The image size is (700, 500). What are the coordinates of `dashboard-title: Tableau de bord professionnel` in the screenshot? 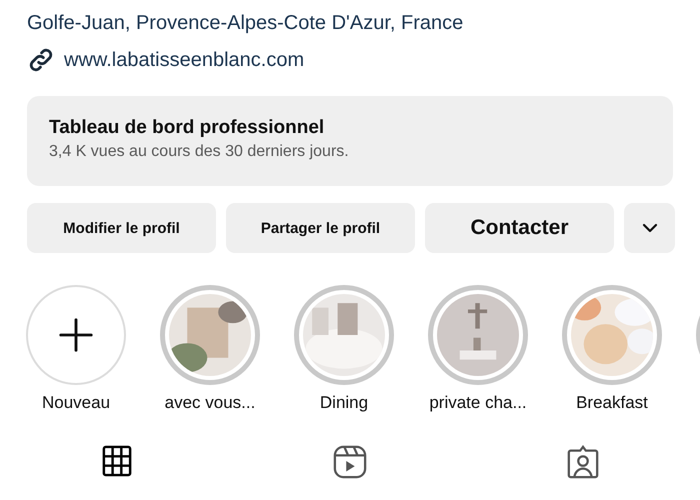 It's located at (187, 128).